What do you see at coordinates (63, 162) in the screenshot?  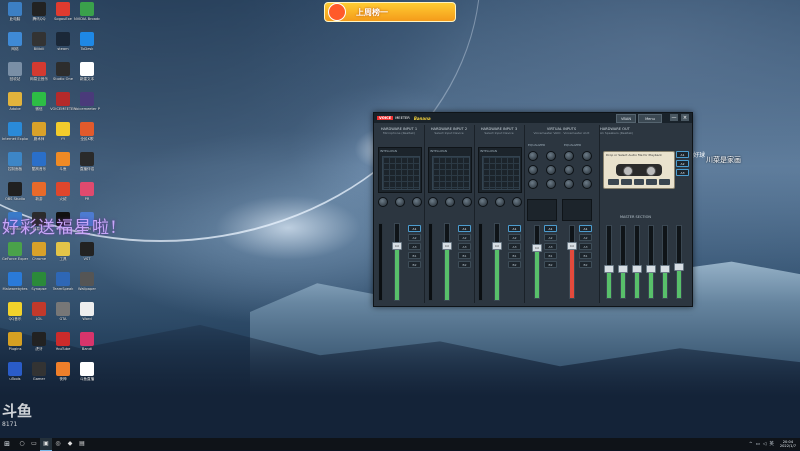 I see `desktop-shortcut: 斗鱼` at bounding box center [63, 162].